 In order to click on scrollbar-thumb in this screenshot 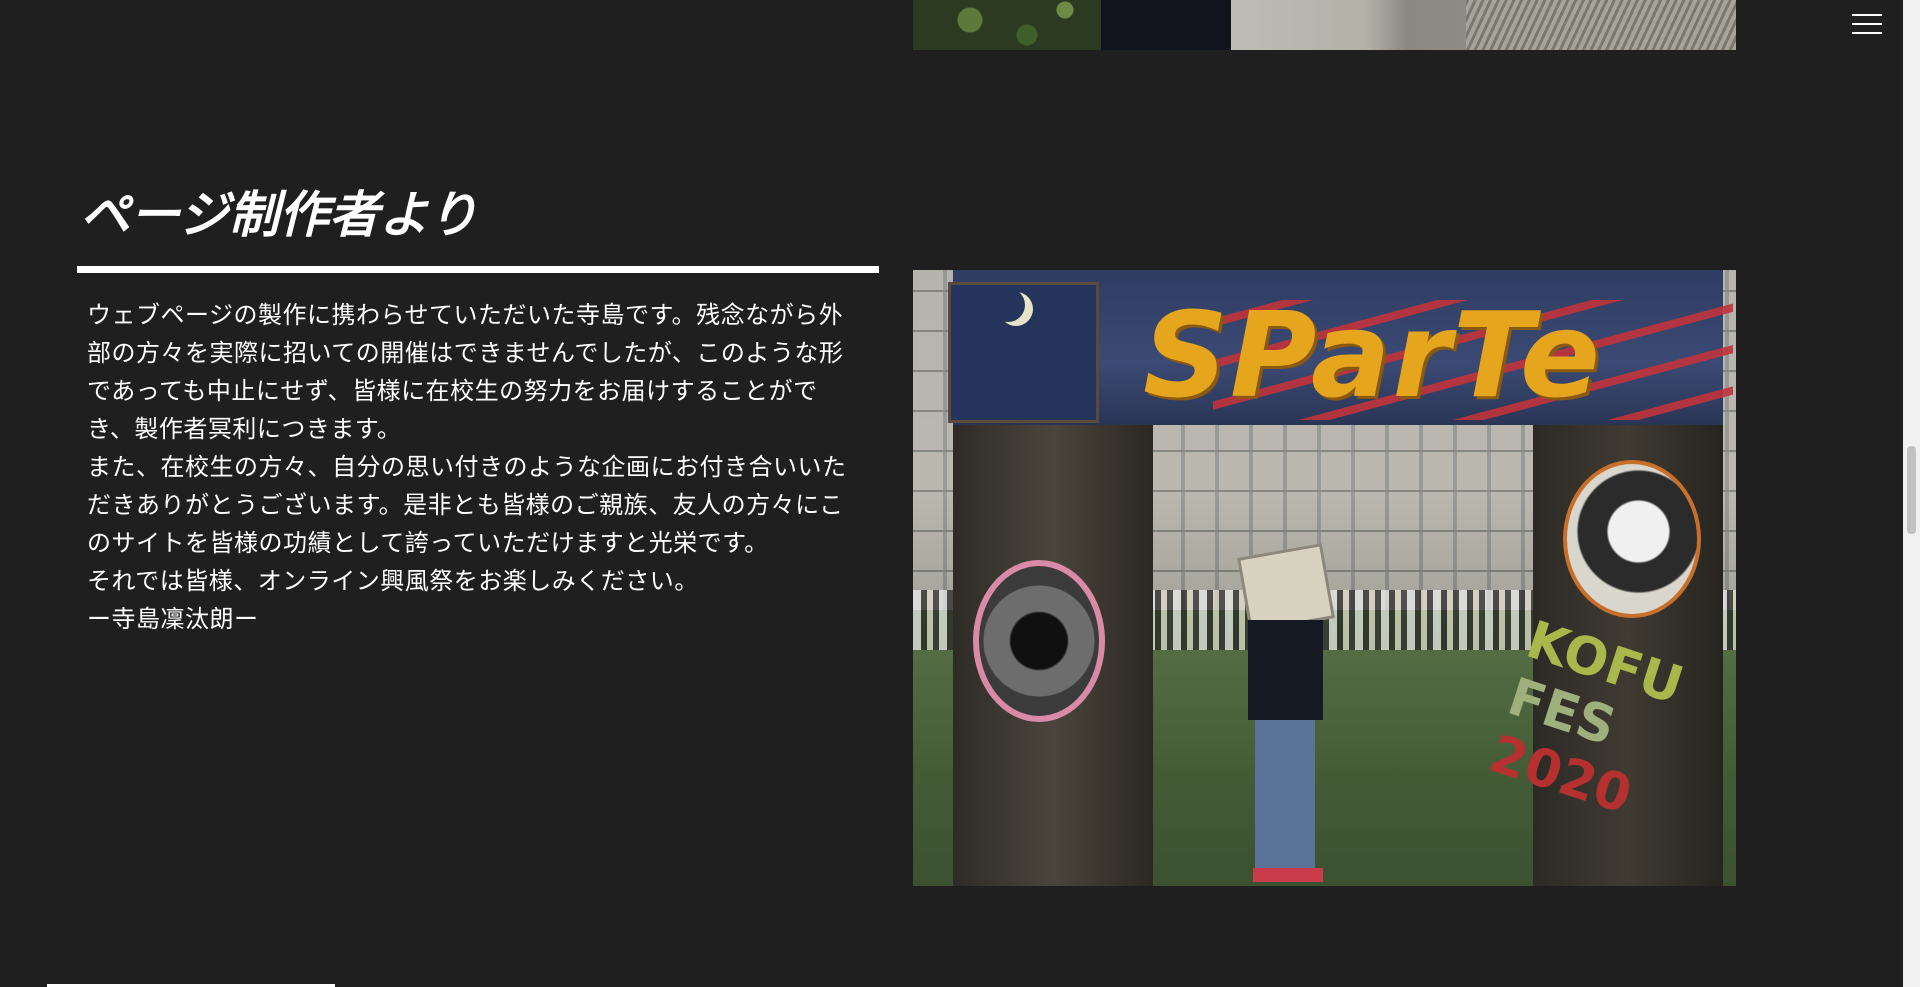, I will do `click(1911, 490)`.